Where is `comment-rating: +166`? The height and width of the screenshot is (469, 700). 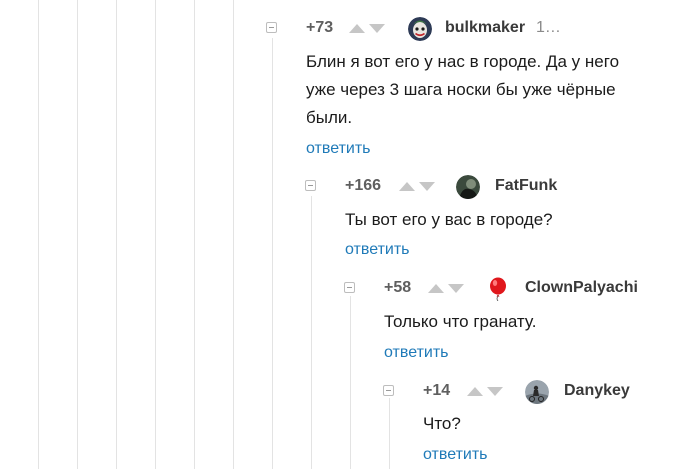 comment-rating: +166 is located at coordinates (363, 185).